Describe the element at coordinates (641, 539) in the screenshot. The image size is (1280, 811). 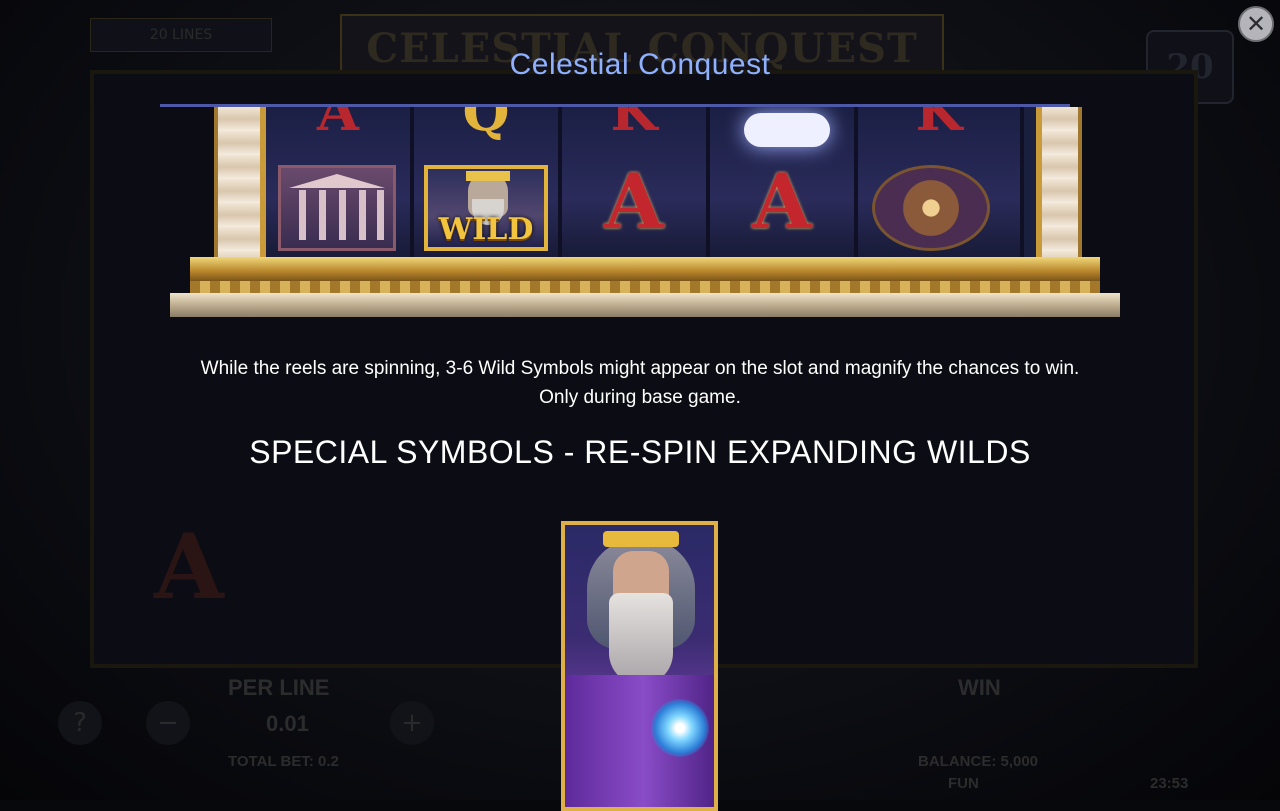
I see `crown-icon` at that location.